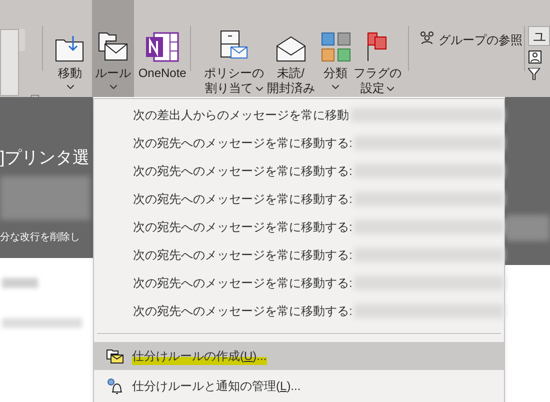 This screenshot has height=402, width=550. Describe the element at coordinates (234, 73) in the screenshot. I see `button-label: ポリシーの` at that location.